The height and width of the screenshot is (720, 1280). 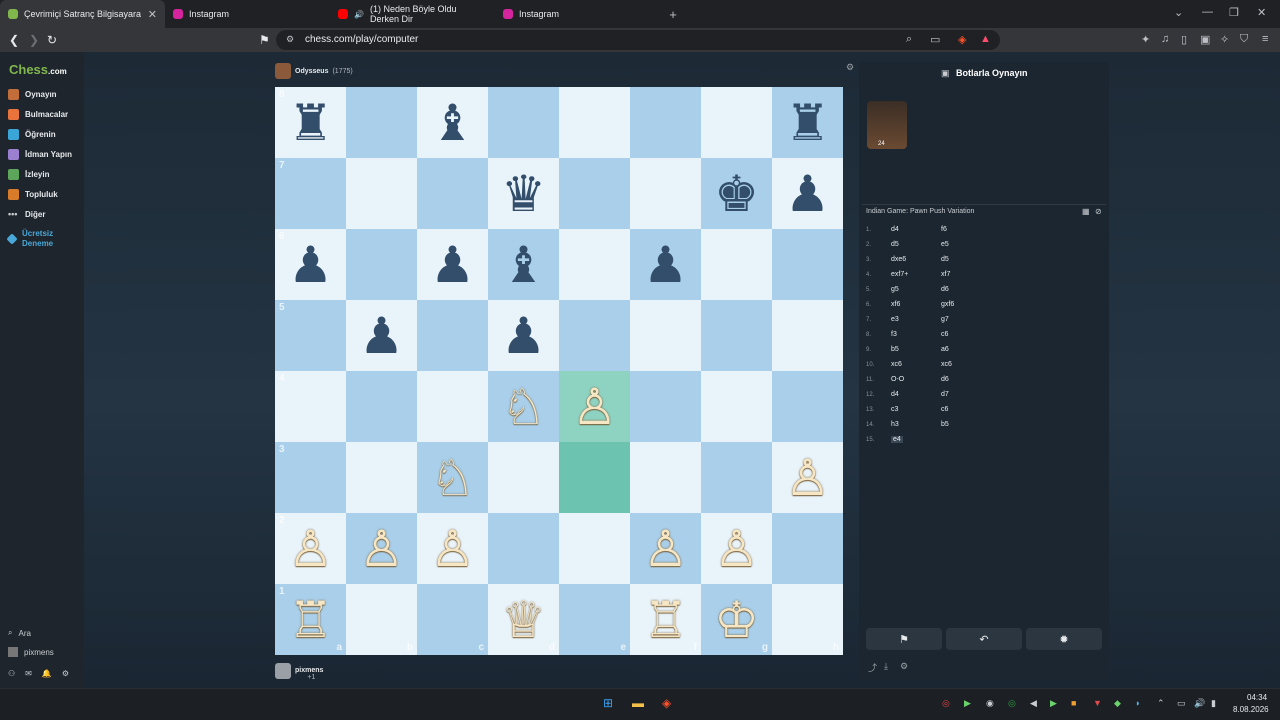 I want to click on white-rook-piece: ♖, so click(x=665, y=620).